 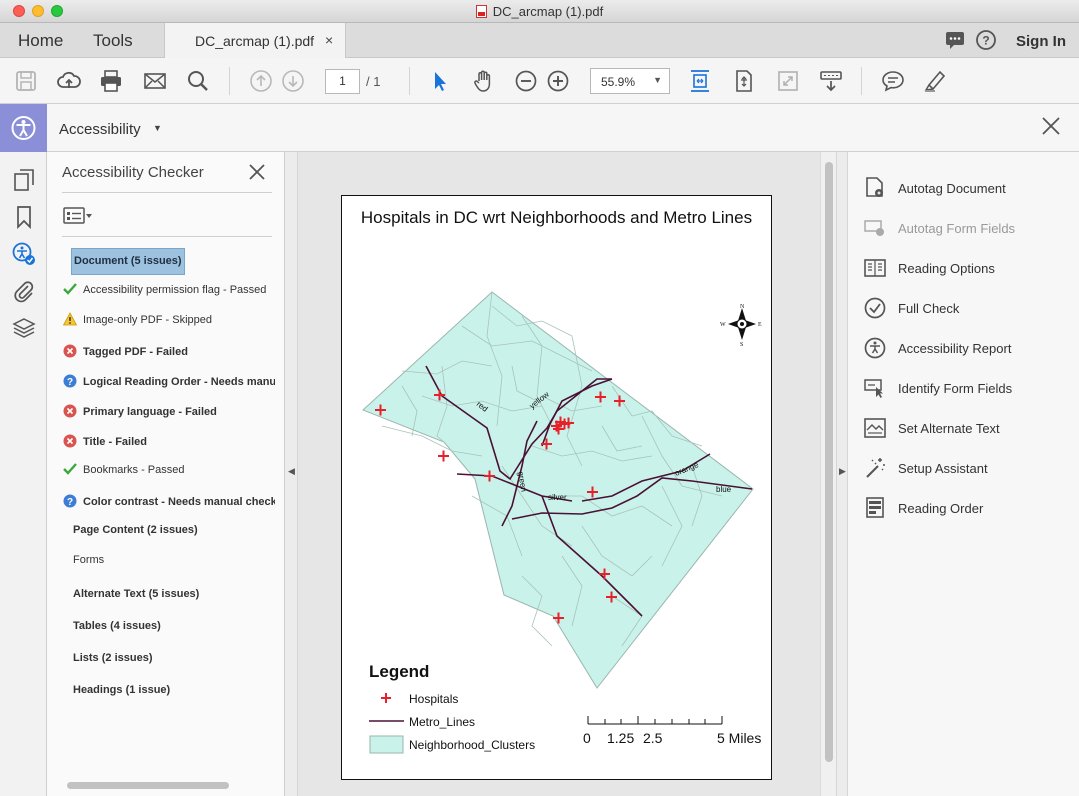 I want to click on fit-page-icon, so click(x=700, y=81).